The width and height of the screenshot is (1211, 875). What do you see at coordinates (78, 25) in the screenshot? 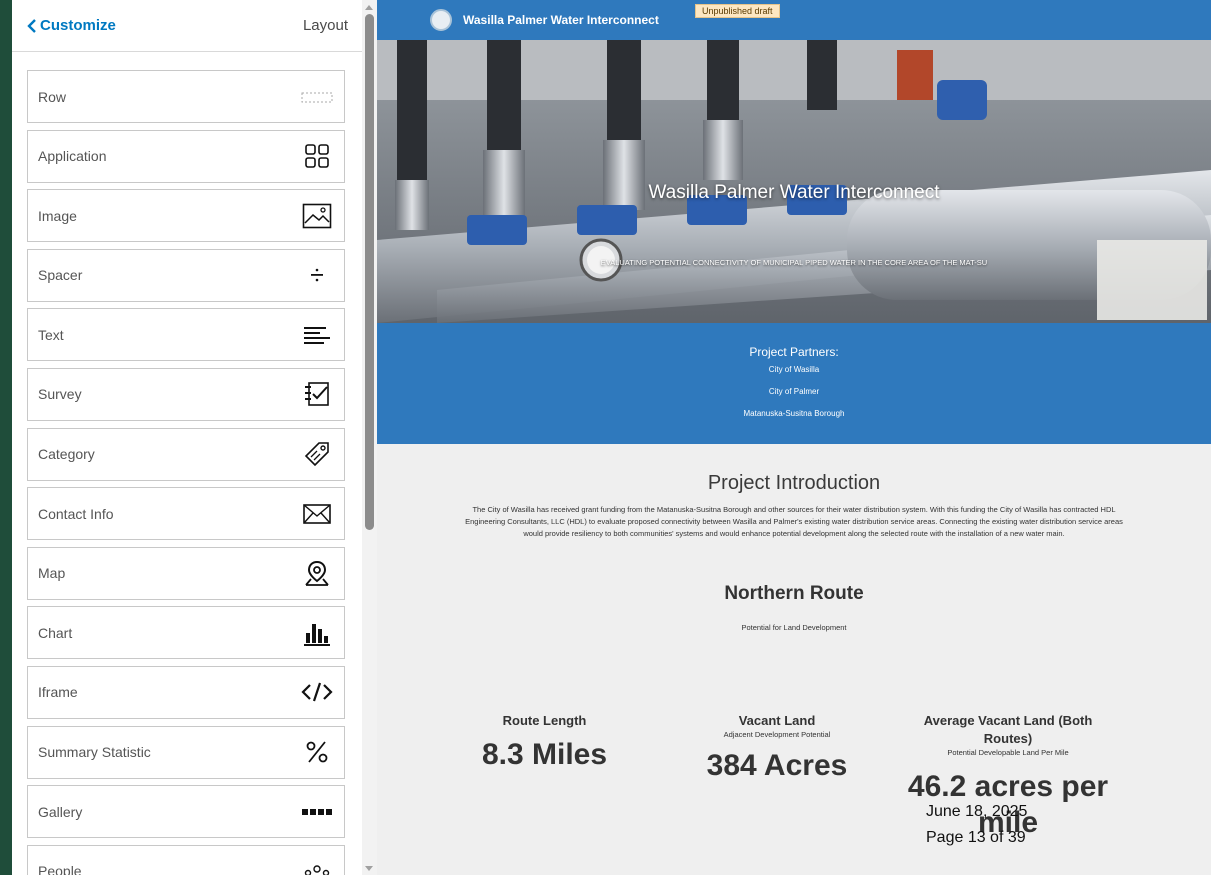
I see `customize-label: Customize` at bounding box center [78, 25].